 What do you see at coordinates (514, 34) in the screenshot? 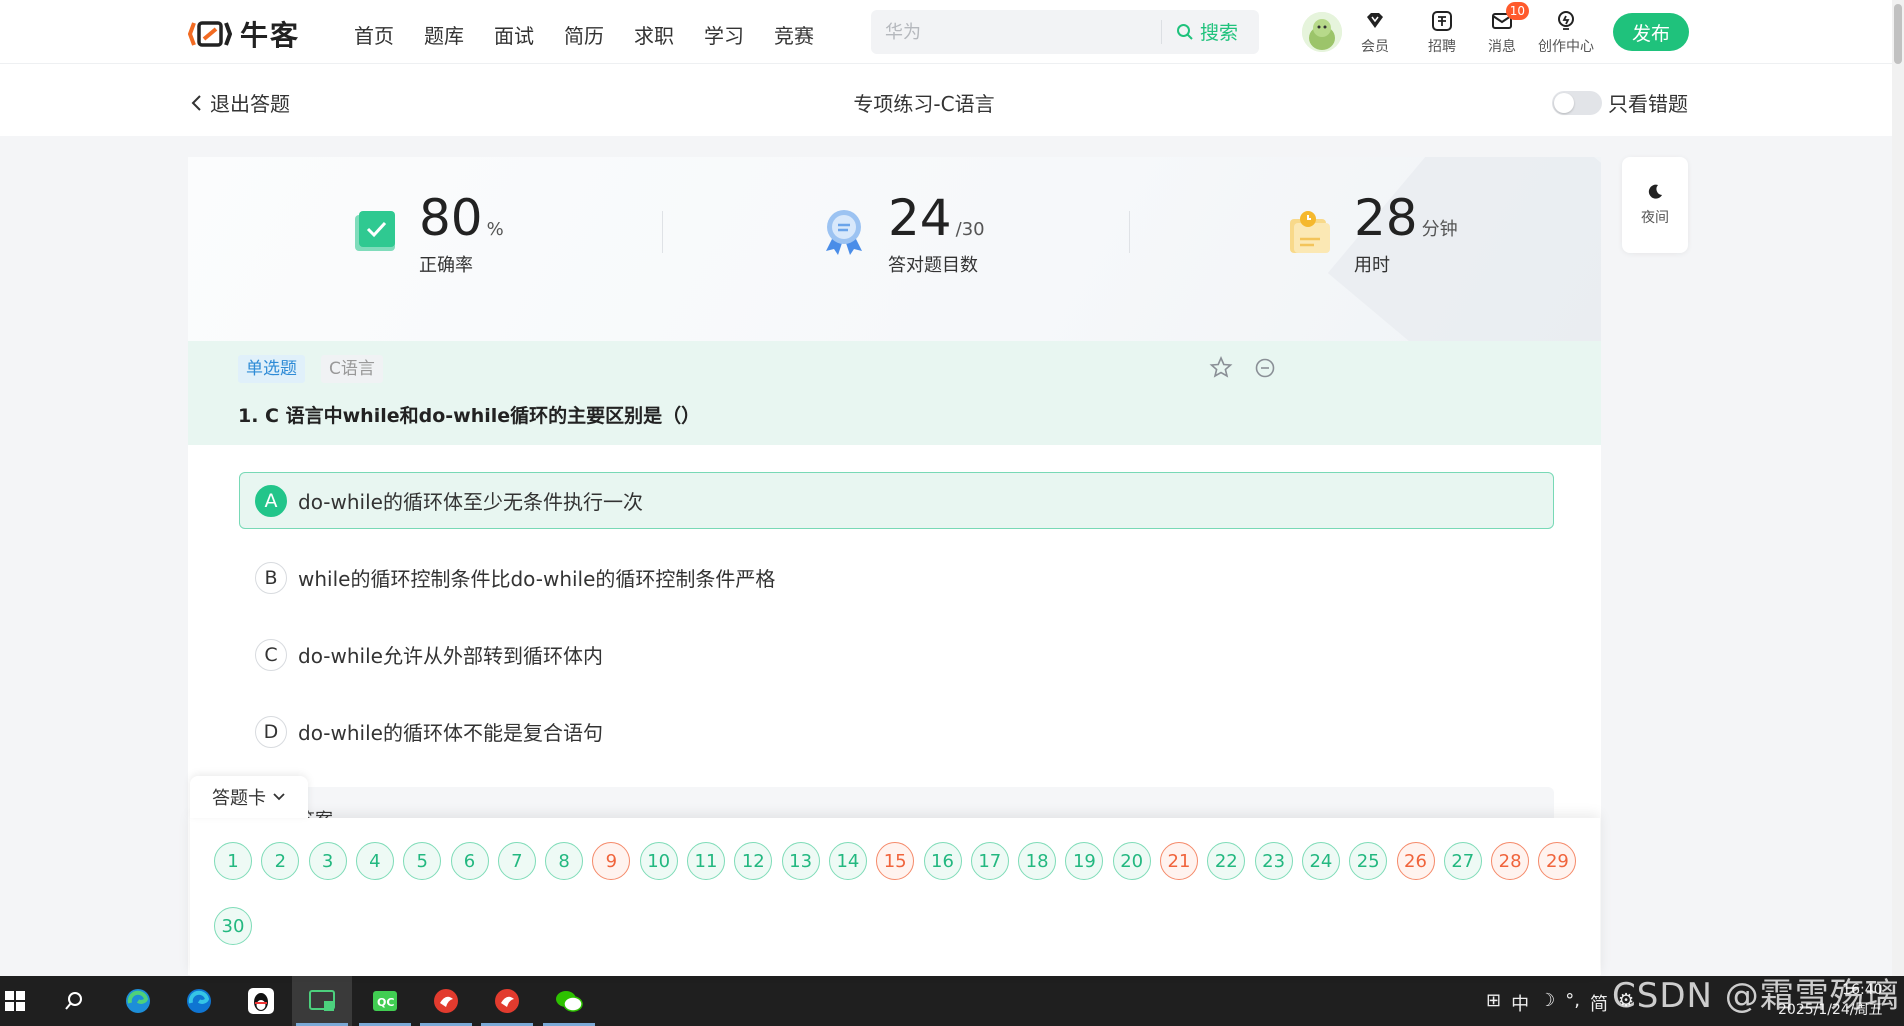
I see `nav-item-interview: 面试` at bounding box center [514, 34].